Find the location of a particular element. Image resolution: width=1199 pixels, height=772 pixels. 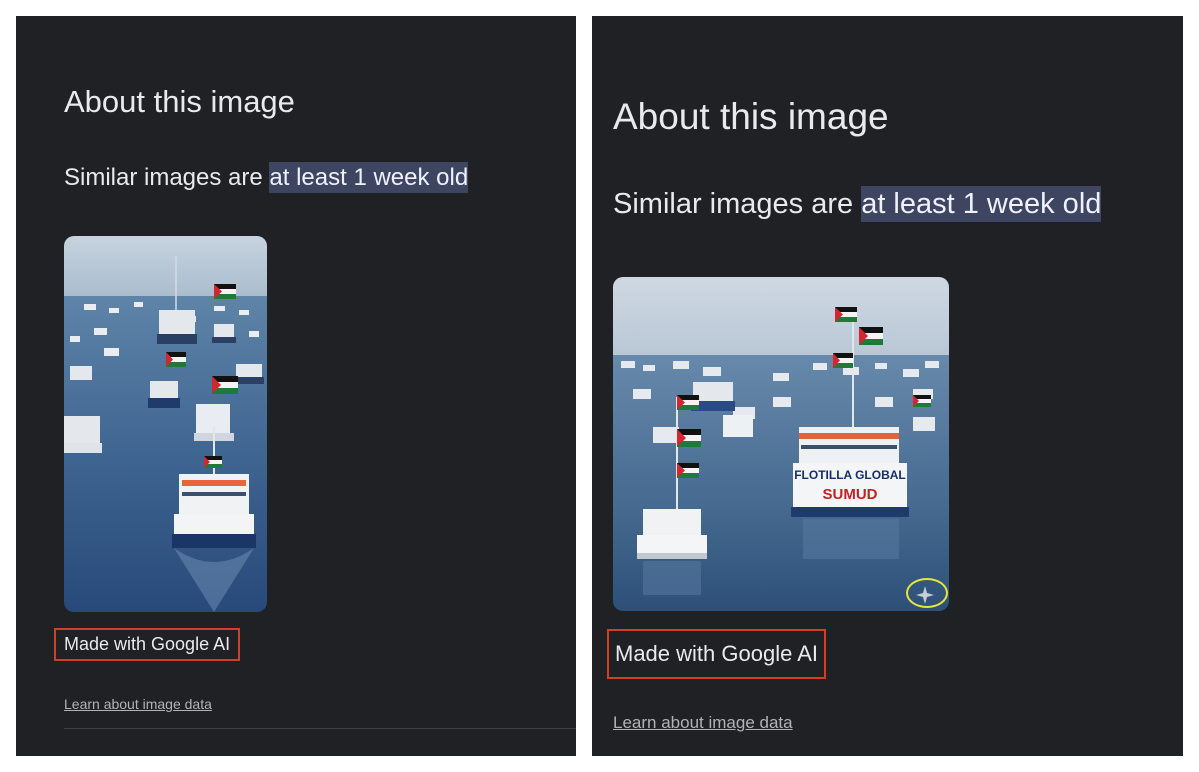

sparkle-icon is located at coordinates (925, 595).